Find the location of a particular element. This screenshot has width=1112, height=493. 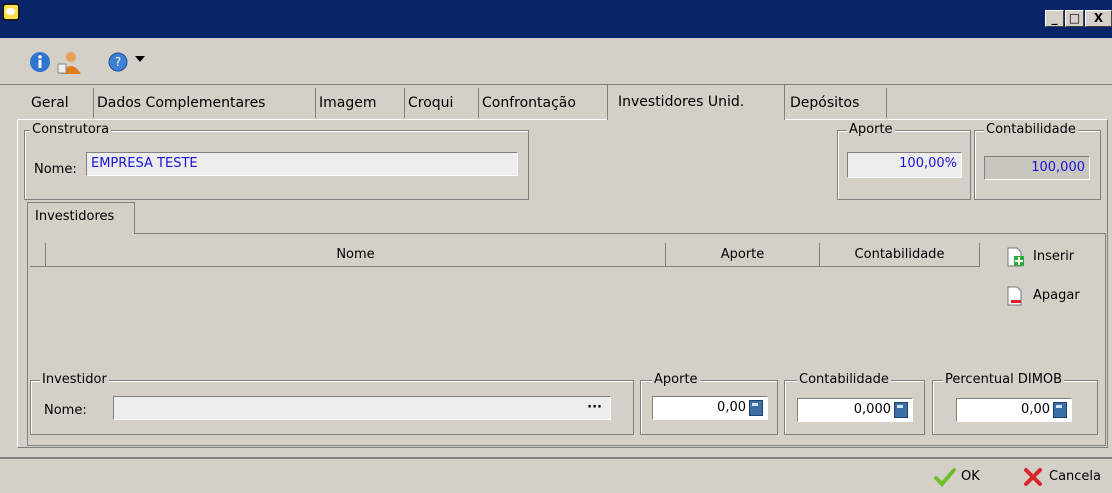

cancel-button: Cancela is located at coordinates (1067, 477).